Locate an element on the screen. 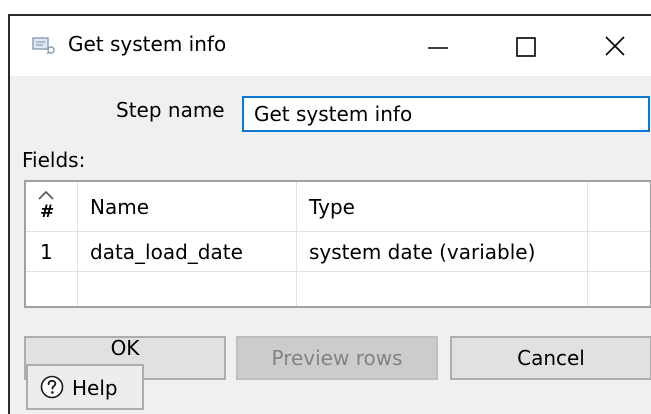 Image resolution: width=651 pixels, height=414 pixels. cancel-button: Cancel is located at coordinates (550, 358).